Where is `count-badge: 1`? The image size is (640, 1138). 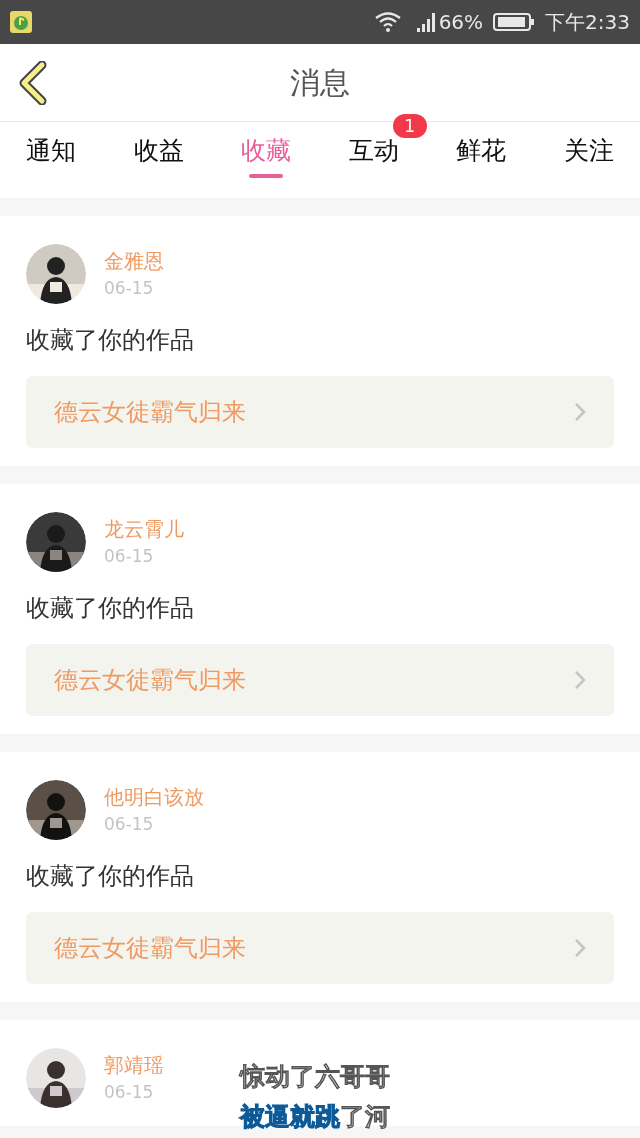 count-badge: 1 is located at coordinates (409, 126).